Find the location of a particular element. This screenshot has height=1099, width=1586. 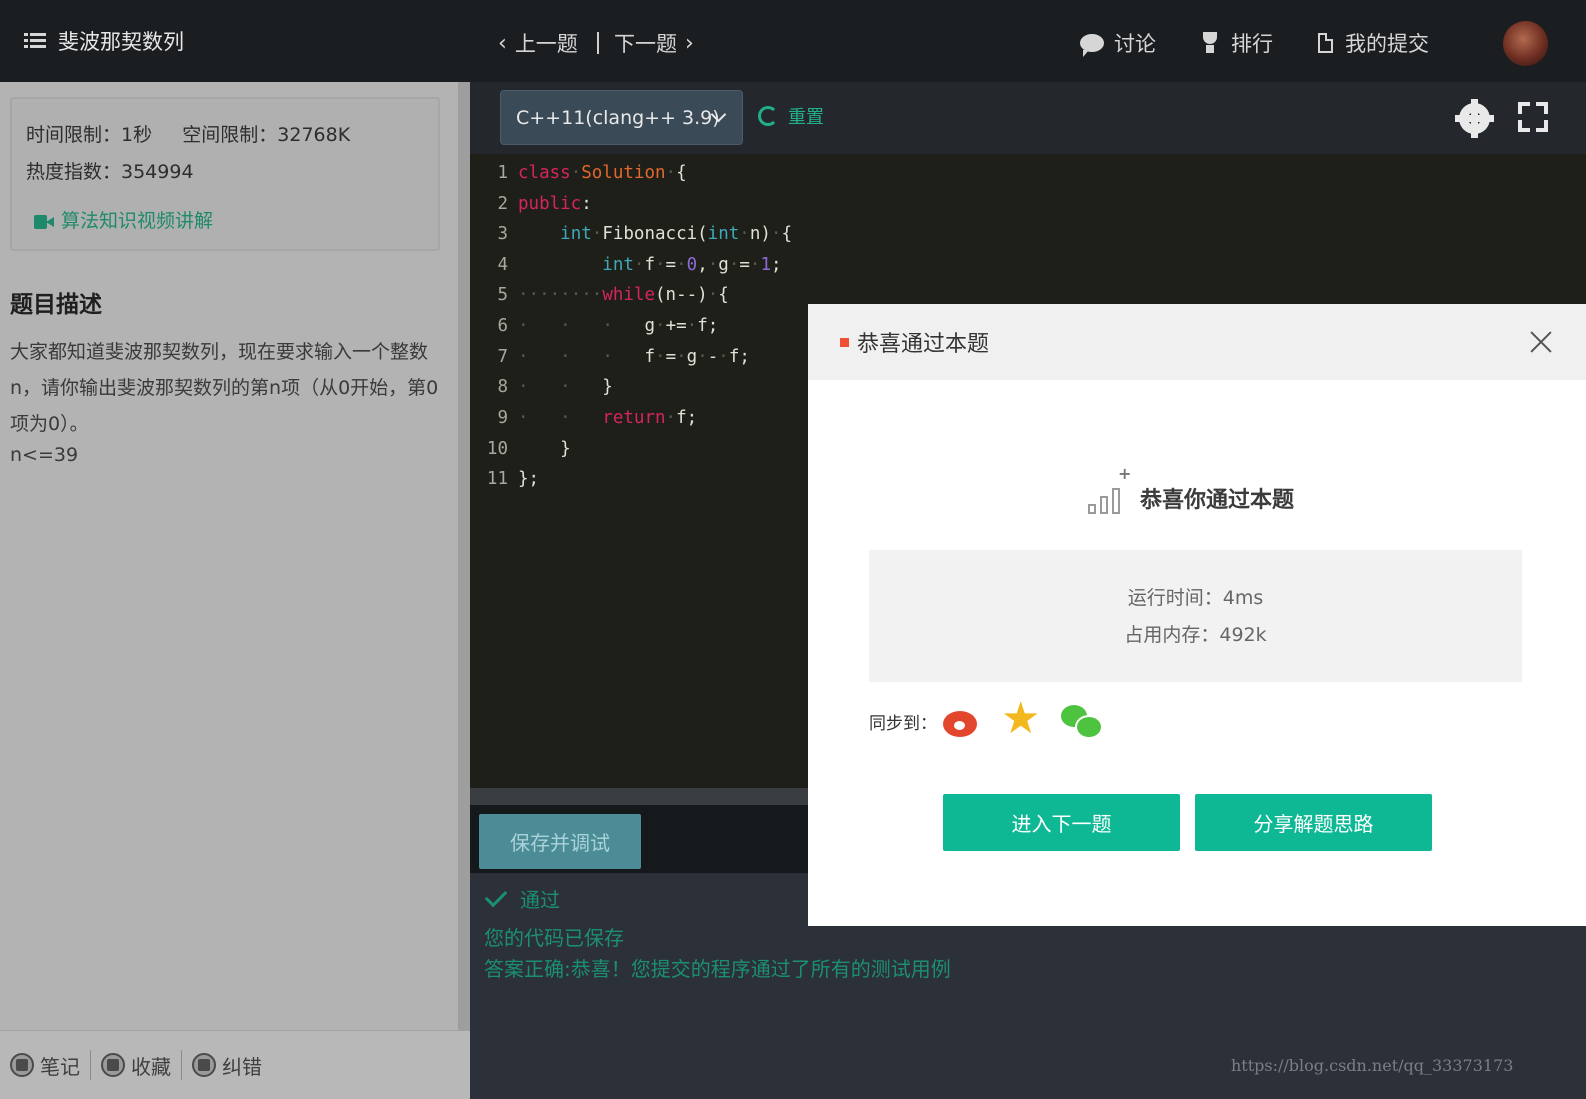

problem-info-box: 时间限制：1秒 空间限制：32768K 热度指数：354994 算法知识视频讲解 is located at coordinates (225, 174).